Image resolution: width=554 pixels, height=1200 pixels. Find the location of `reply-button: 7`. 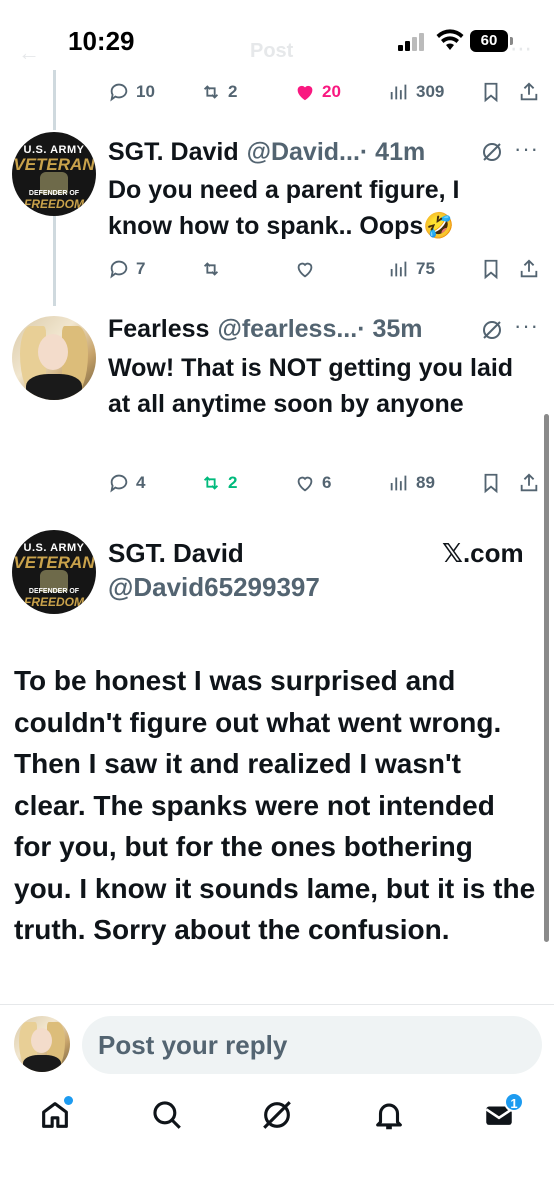

reply-button: 7 is located at coordinates (126, 269).